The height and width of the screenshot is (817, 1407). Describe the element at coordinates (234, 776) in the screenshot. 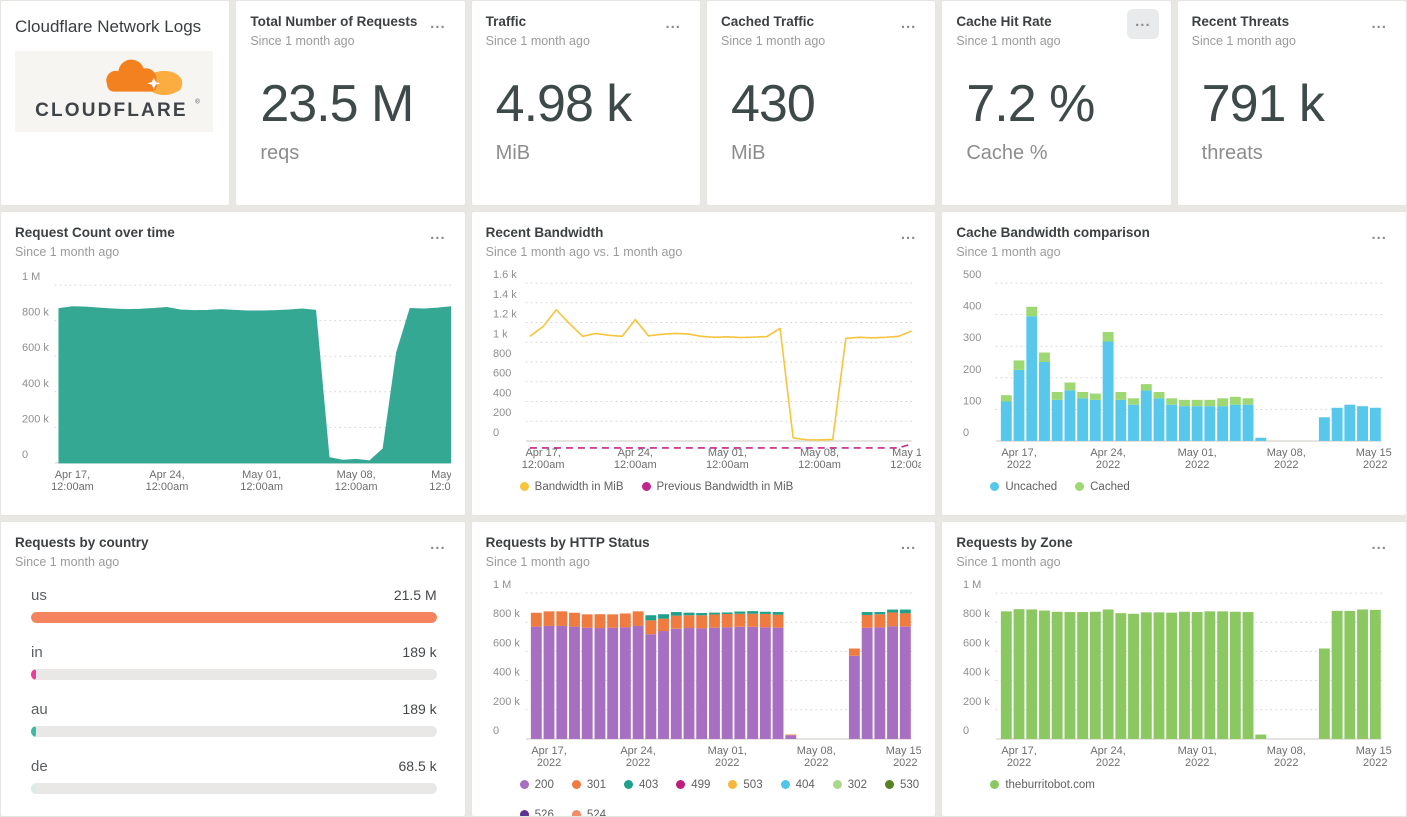

I see `country-row: de 68.5 k` at that location.